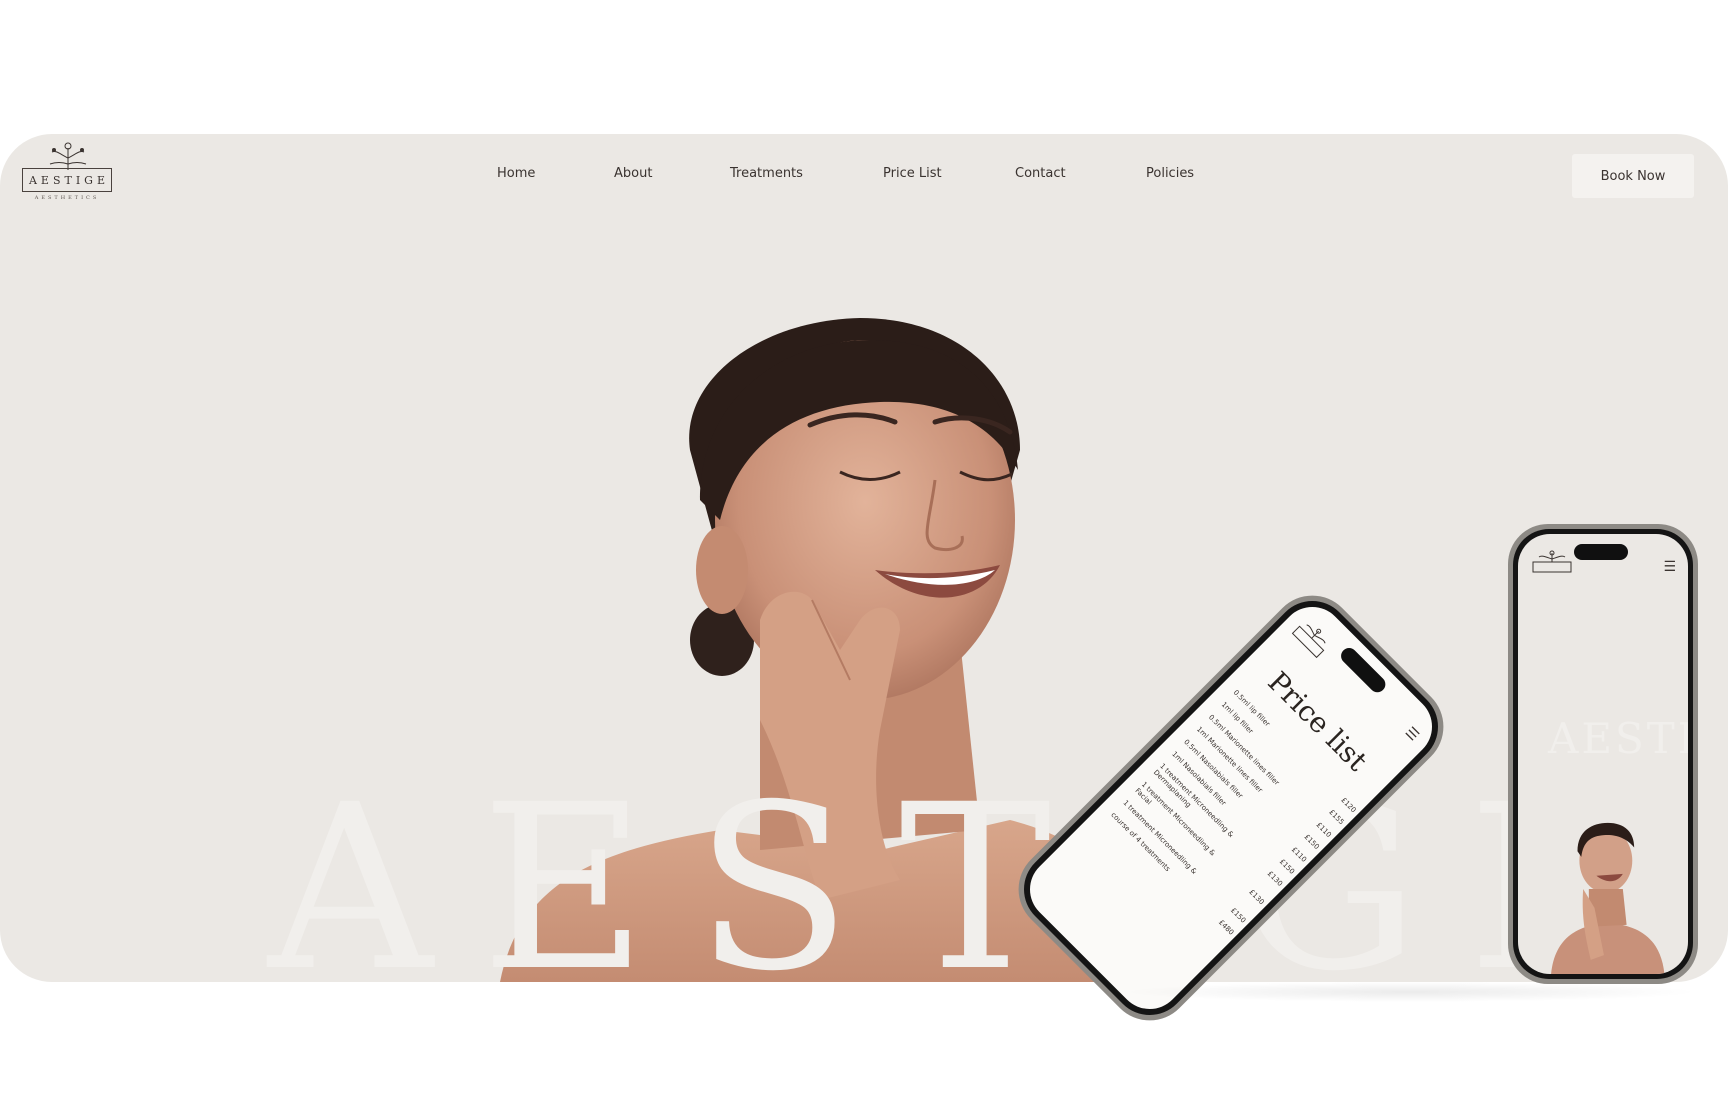 Image resolution: width=1728 pixels, height=1117 pixels. Describe the element at coordinates (1229, 760) in the screenshot. I see `price-item-name: 1ml Marionette lines filler` at that location.